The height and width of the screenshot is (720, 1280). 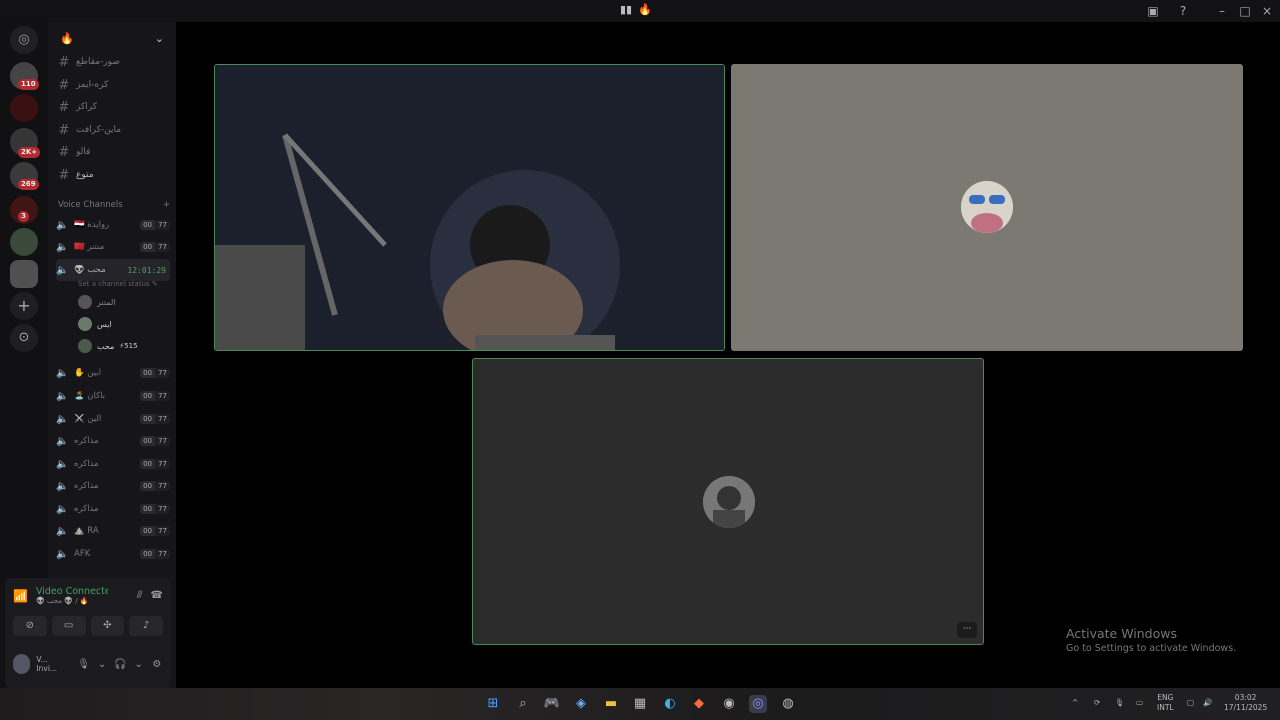 I want to click on headphones-icon: 🎧, so click(x=120, y=664).